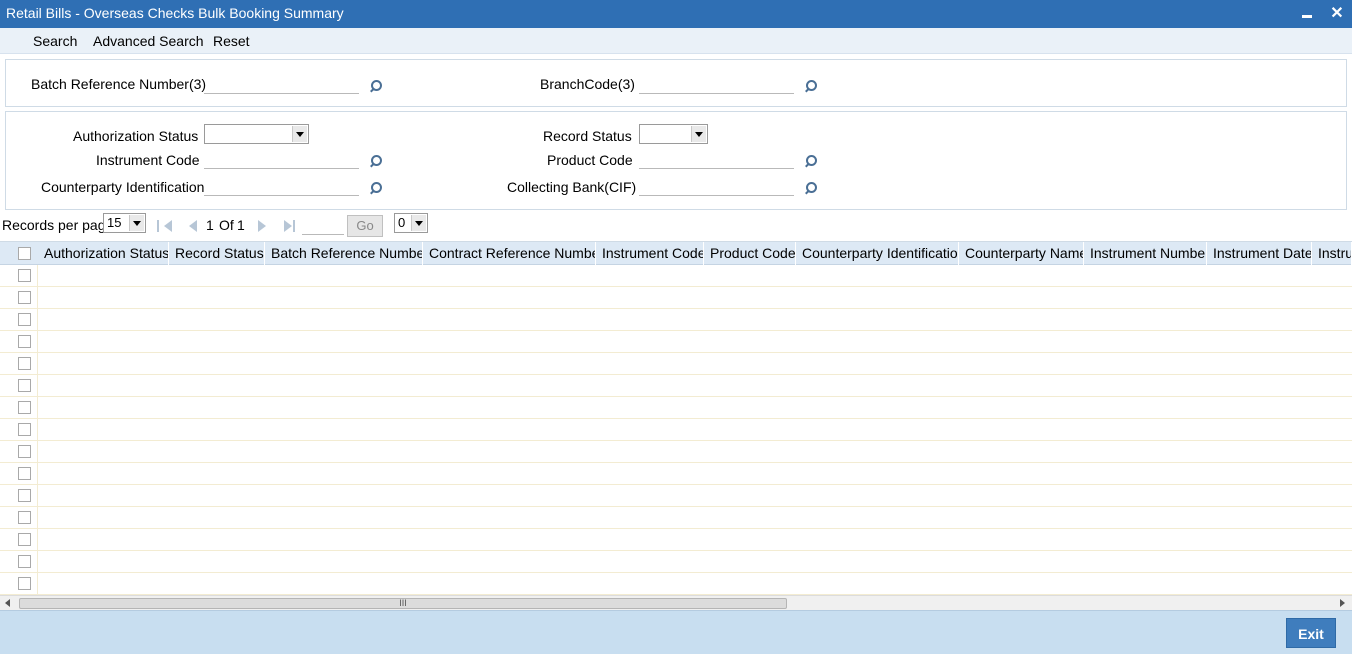 The width and height of the screenshot is (1352, 654). Describe the element at coordinates (676, 632) in the screenshot. I see `footer: Exit` at that location.